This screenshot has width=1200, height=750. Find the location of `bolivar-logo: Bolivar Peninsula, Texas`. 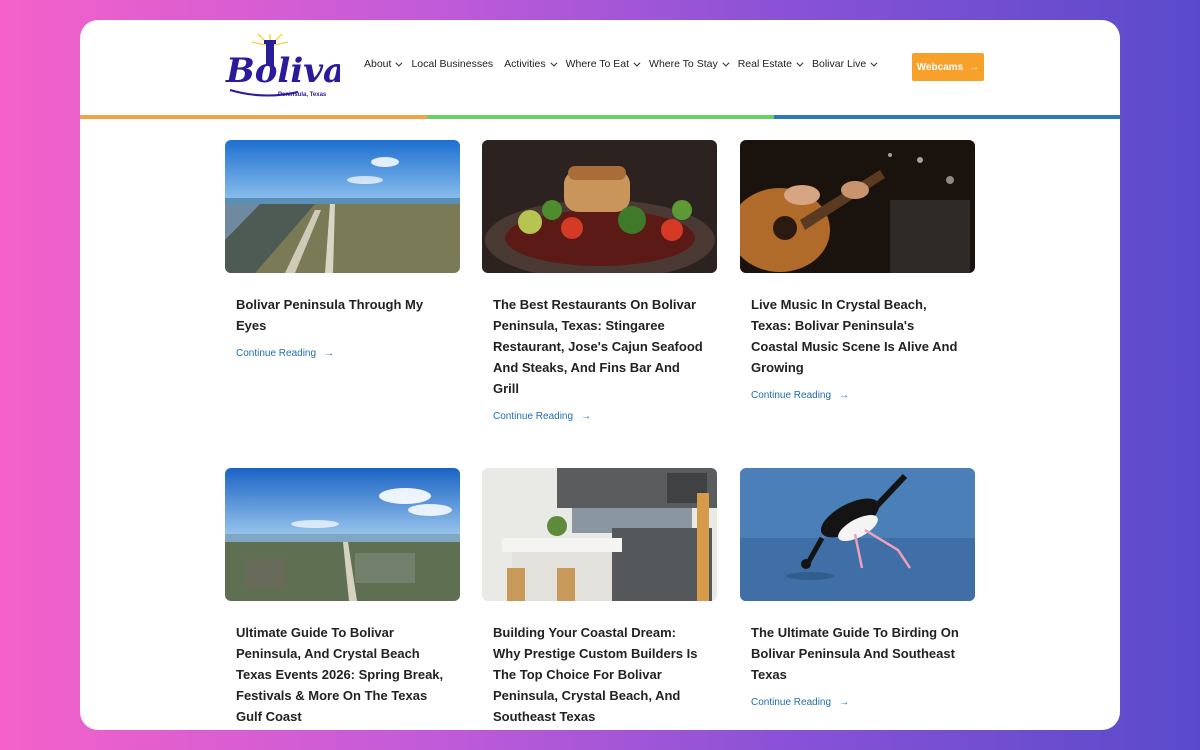

bolivar-logo: Bolivar Peninsula, Texas is located at coordinates (282, 68).